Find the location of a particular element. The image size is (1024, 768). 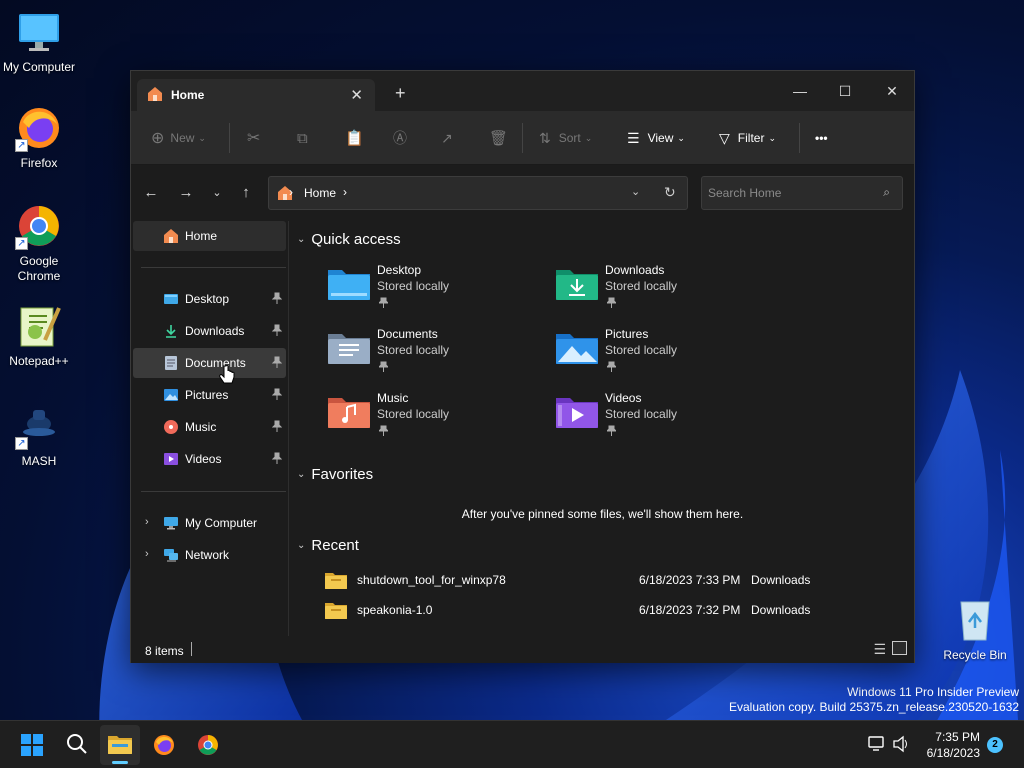

toolbar-divider is located at coordinates (229, 138).